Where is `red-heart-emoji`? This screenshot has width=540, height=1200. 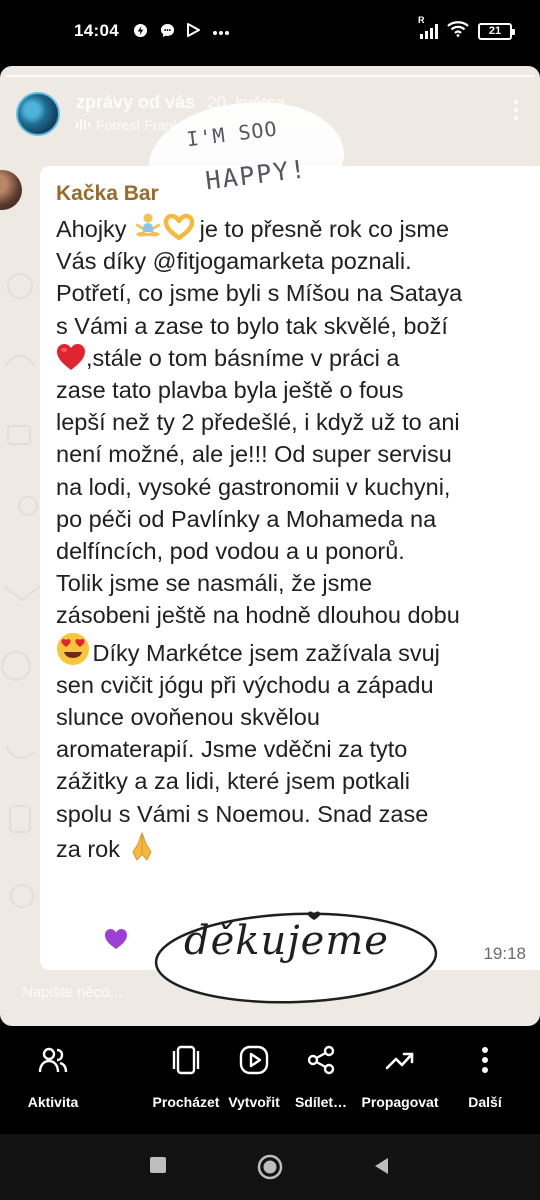
red-heart-emoji is located at coordinates (71, 358).